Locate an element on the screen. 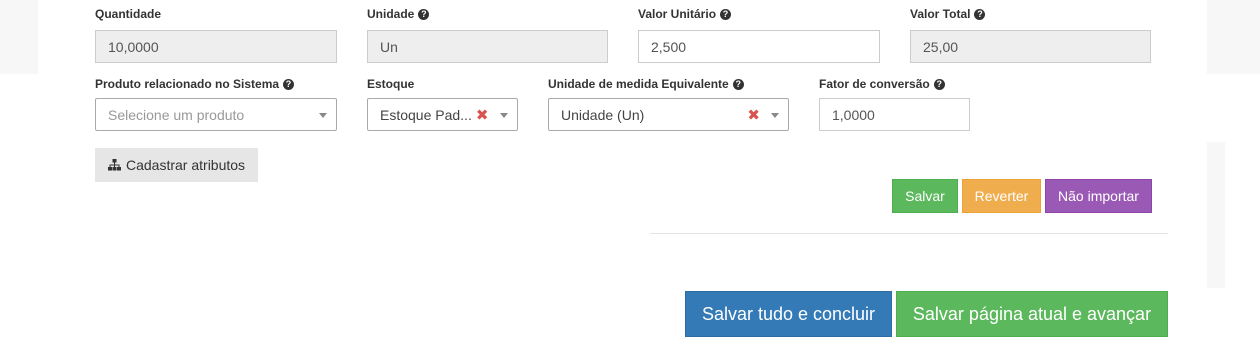  unidade-label: Unidade ? is located at coordinates (398, 14).